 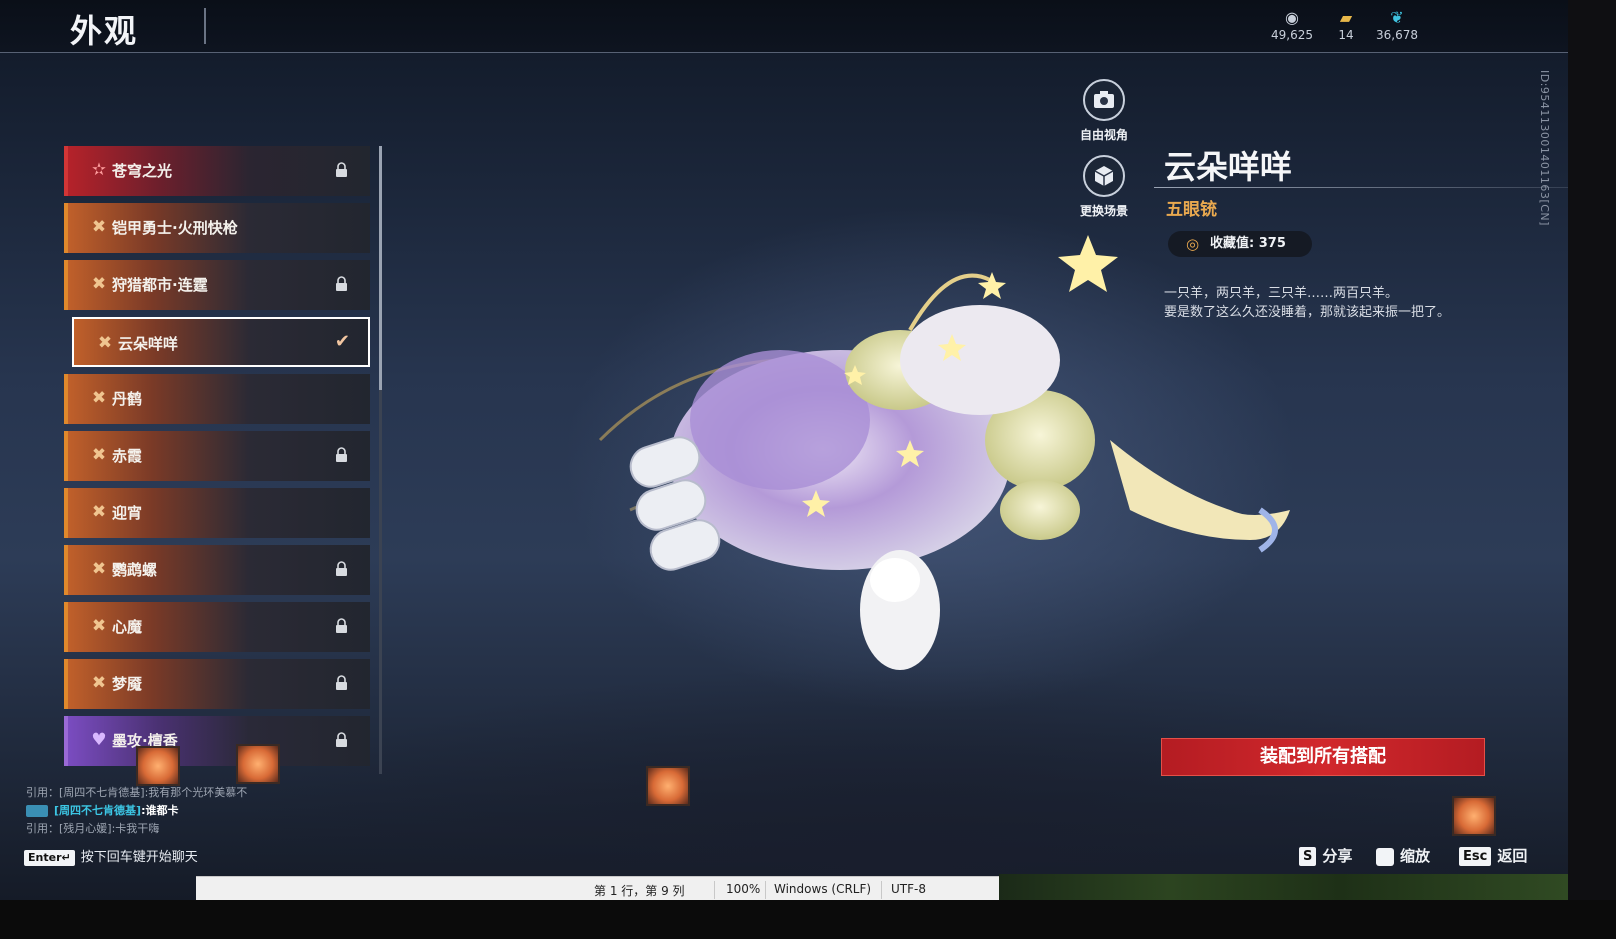 What do you see at coordinates (97, 810) in the screenshot?
I see `chat-sender: [周四不七肯德基]` at bounding box center [97, 810].